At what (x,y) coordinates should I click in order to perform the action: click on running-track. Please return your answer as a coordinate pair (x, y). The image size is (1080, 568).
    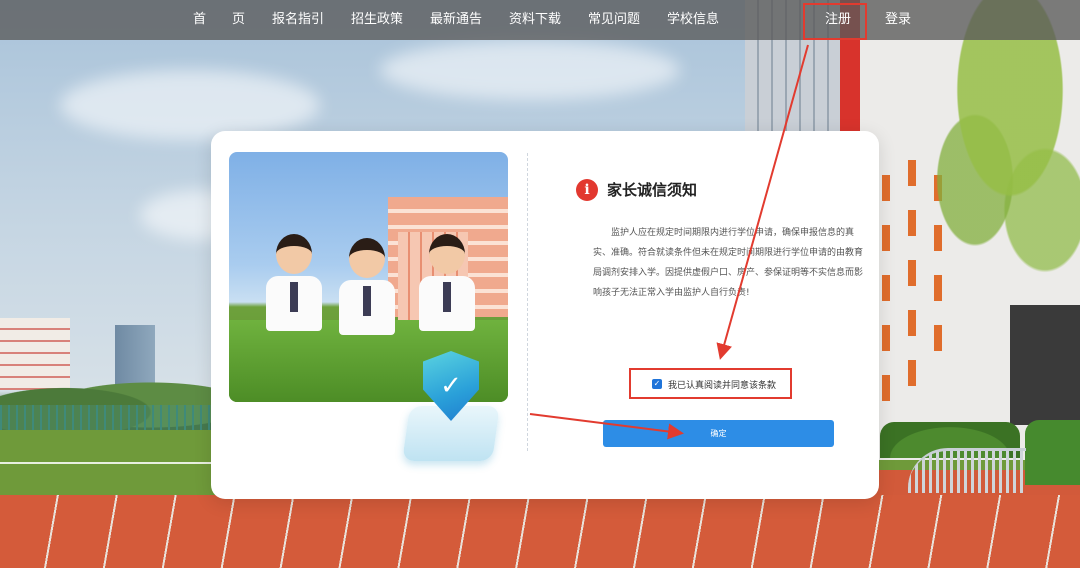
    Looking at the image, I should click on (540, 531).